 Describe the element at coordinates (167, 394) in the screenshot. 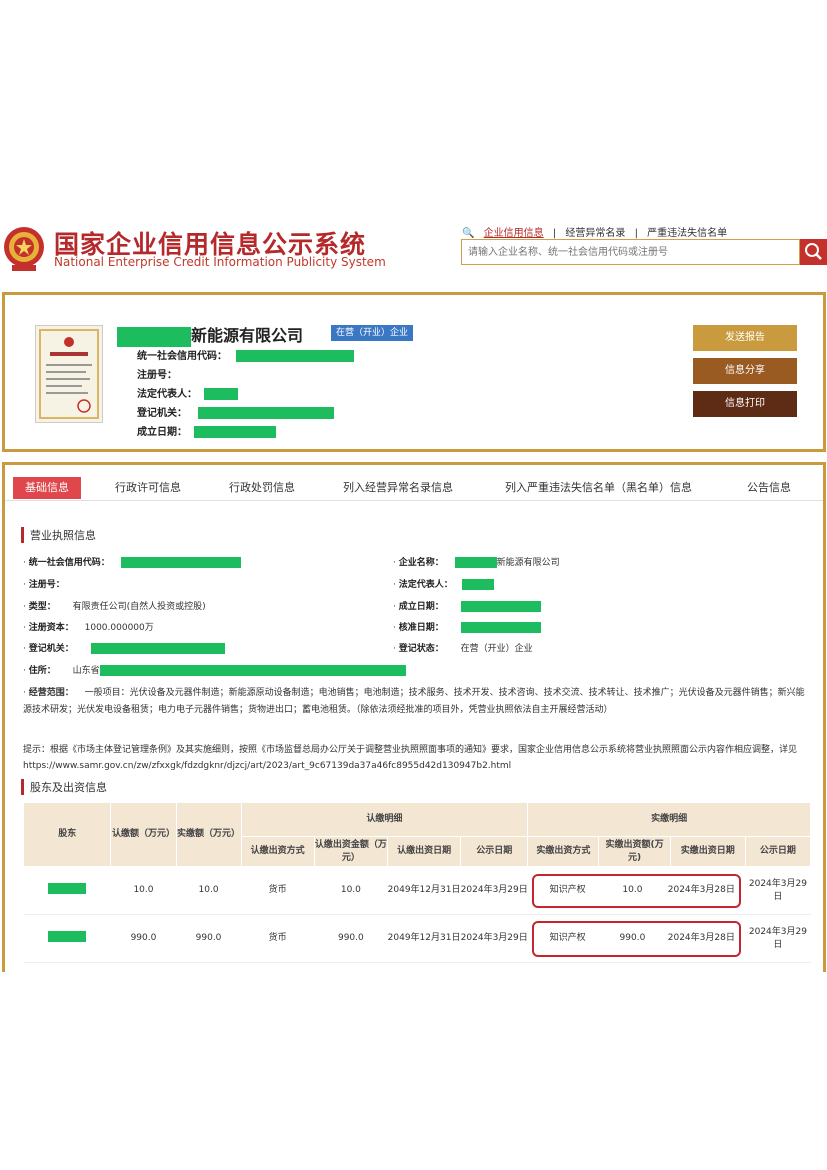

I see `legal-rep-label: 法定代表人：` at that location.